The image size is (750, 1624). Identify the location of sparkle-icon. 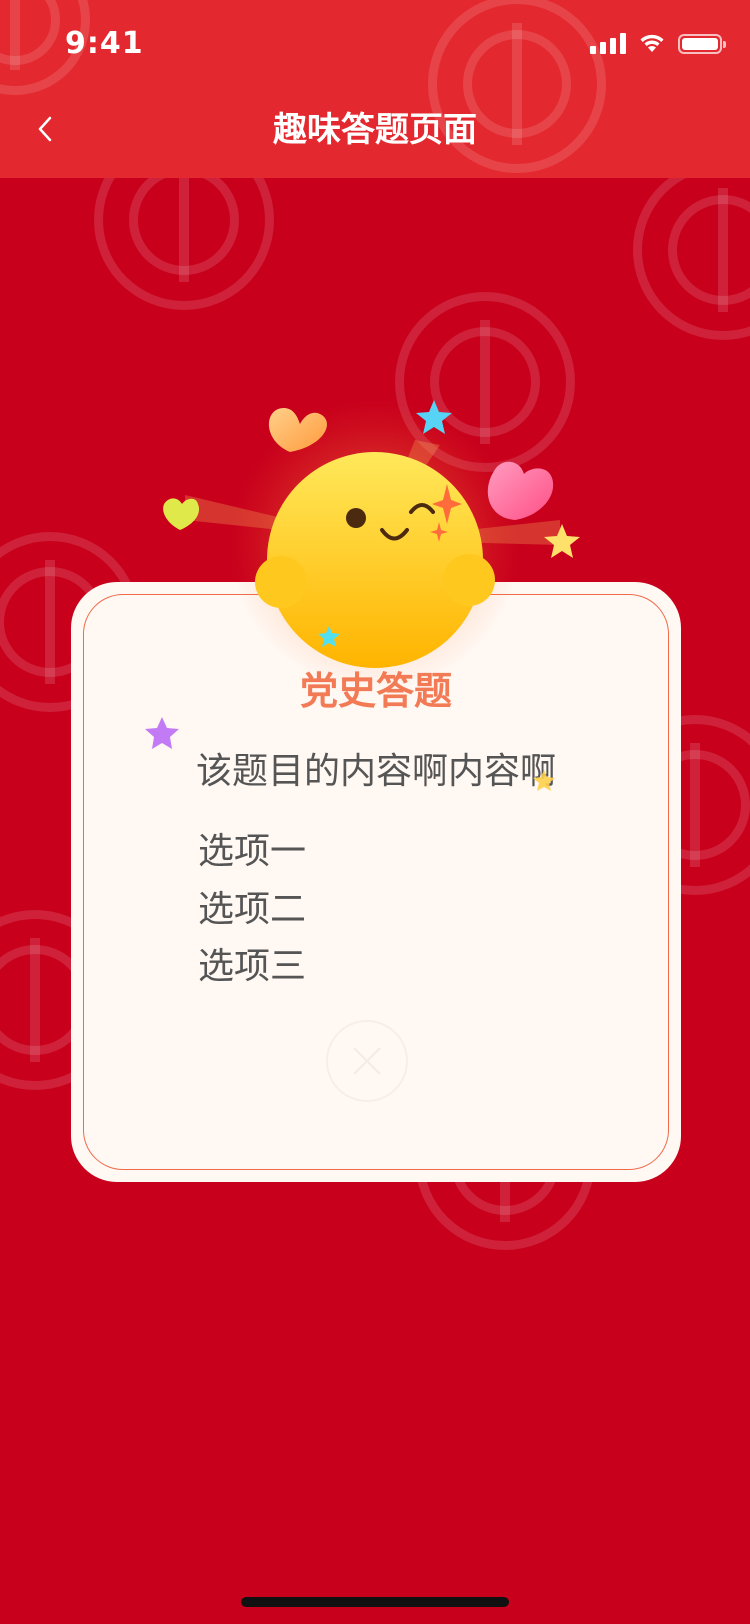
(447, 504).